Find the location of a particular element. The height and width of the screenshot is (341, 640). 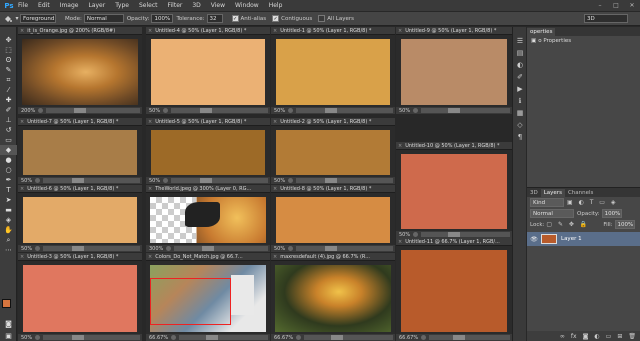

menu-help: Help is located at coordinates (276, 5).